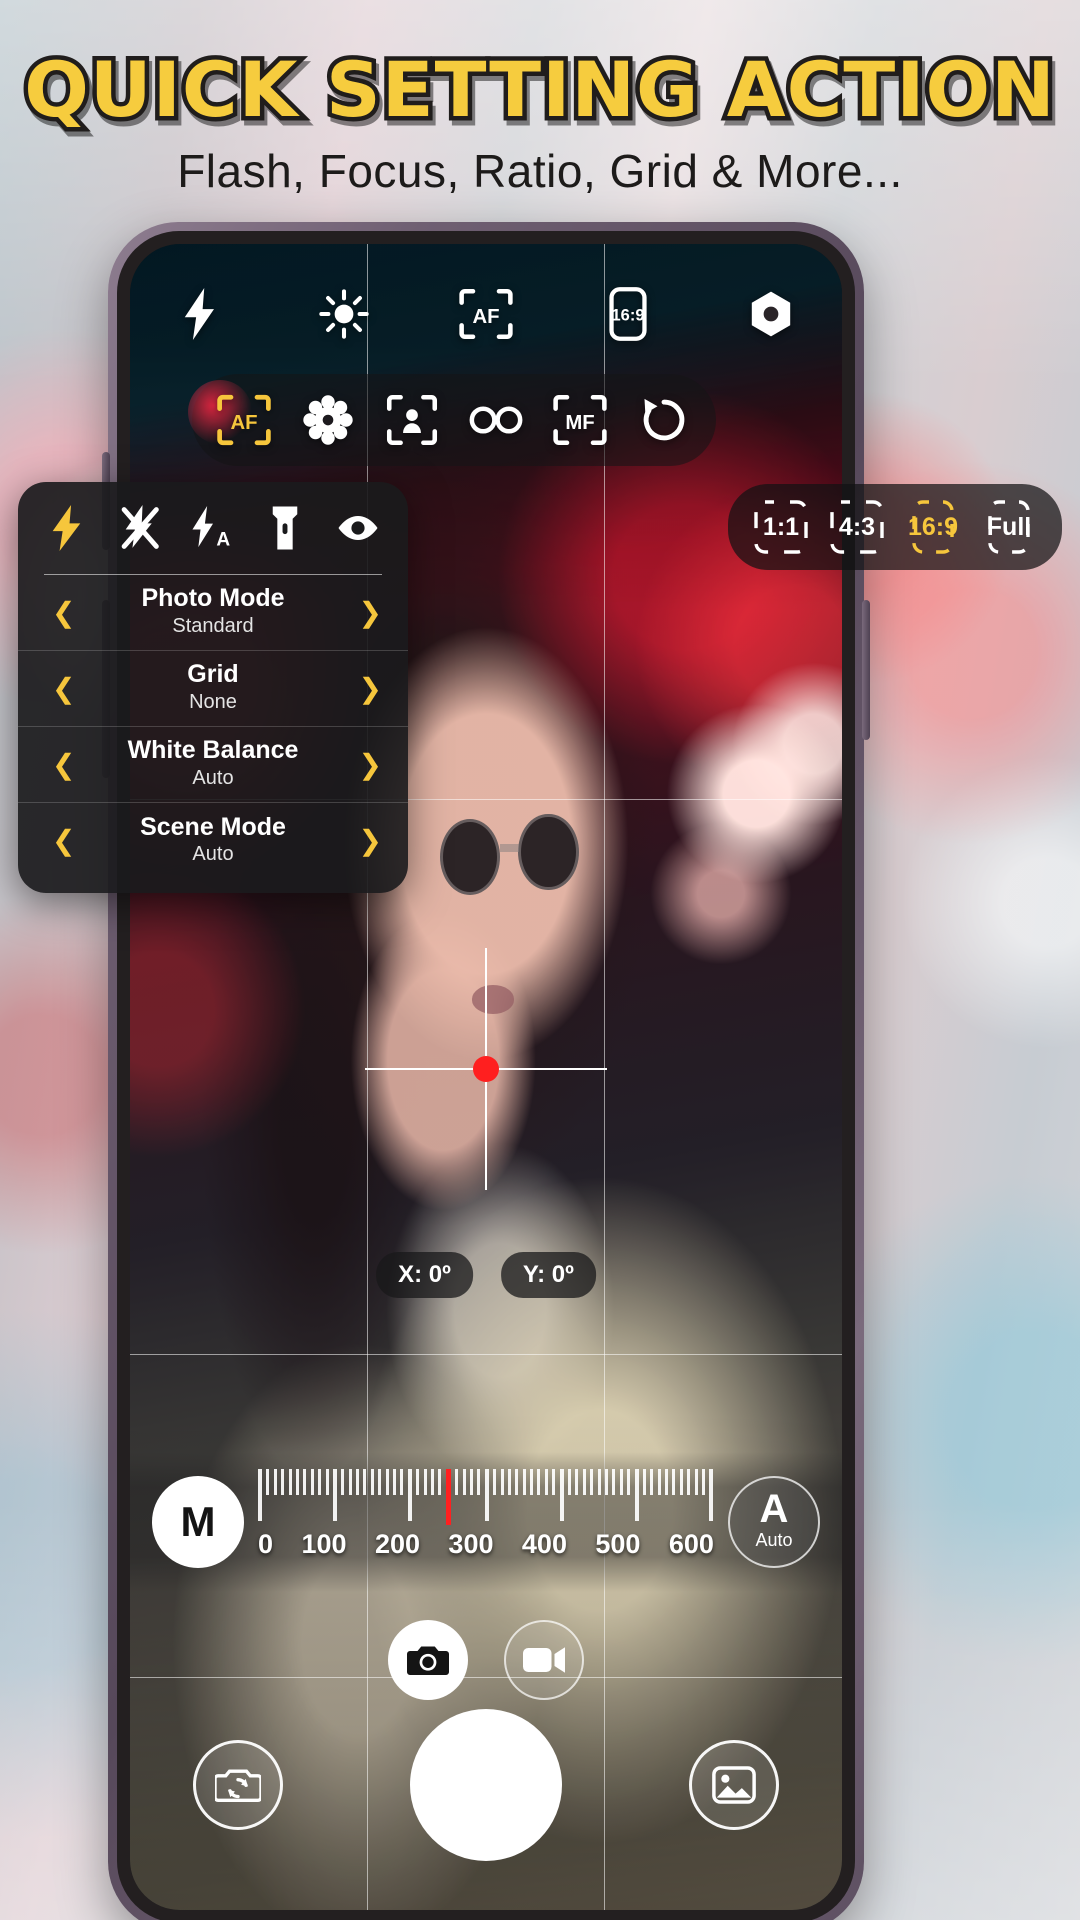  What do you see at coordinates (774, 1540) in the screenshot?
I see `auto-mode-sublabel: Auto` at bounding box center [774, 1540].